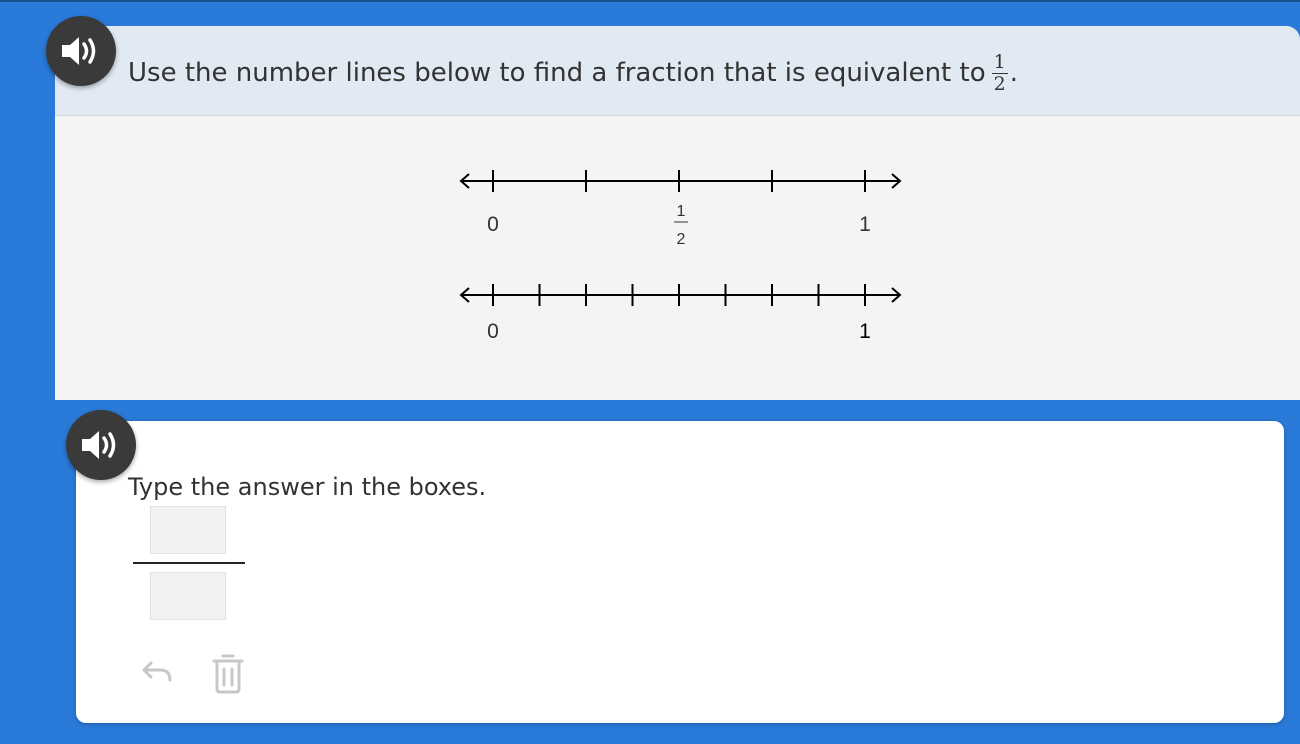  I want to click on number-line-top-label-zero: 0, so click(493, 224).